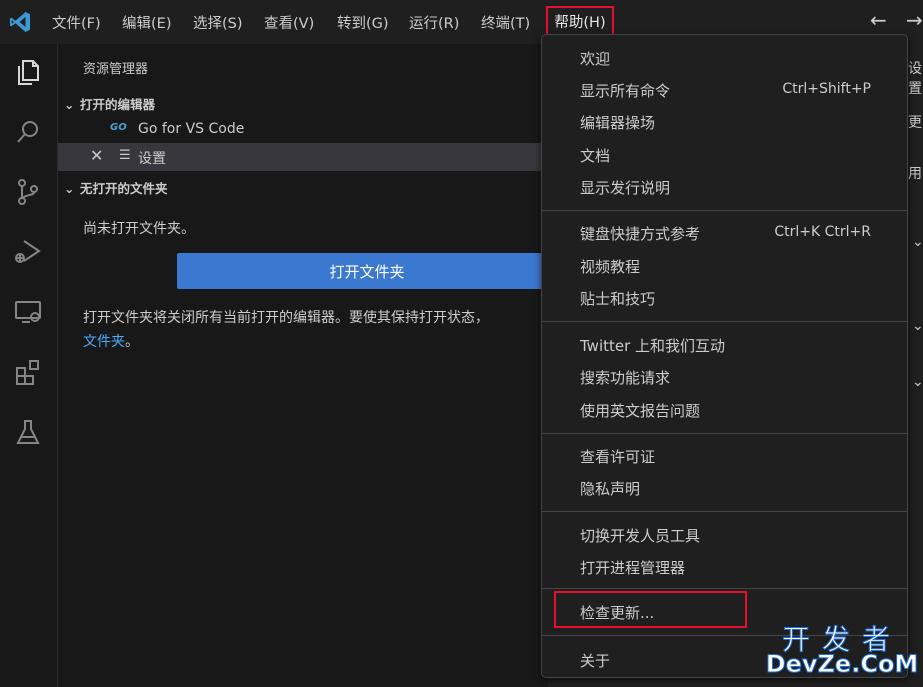 This screenshot has height=687, width=923. I want to click on settings-file-icon: ☰, so click(125, 155).